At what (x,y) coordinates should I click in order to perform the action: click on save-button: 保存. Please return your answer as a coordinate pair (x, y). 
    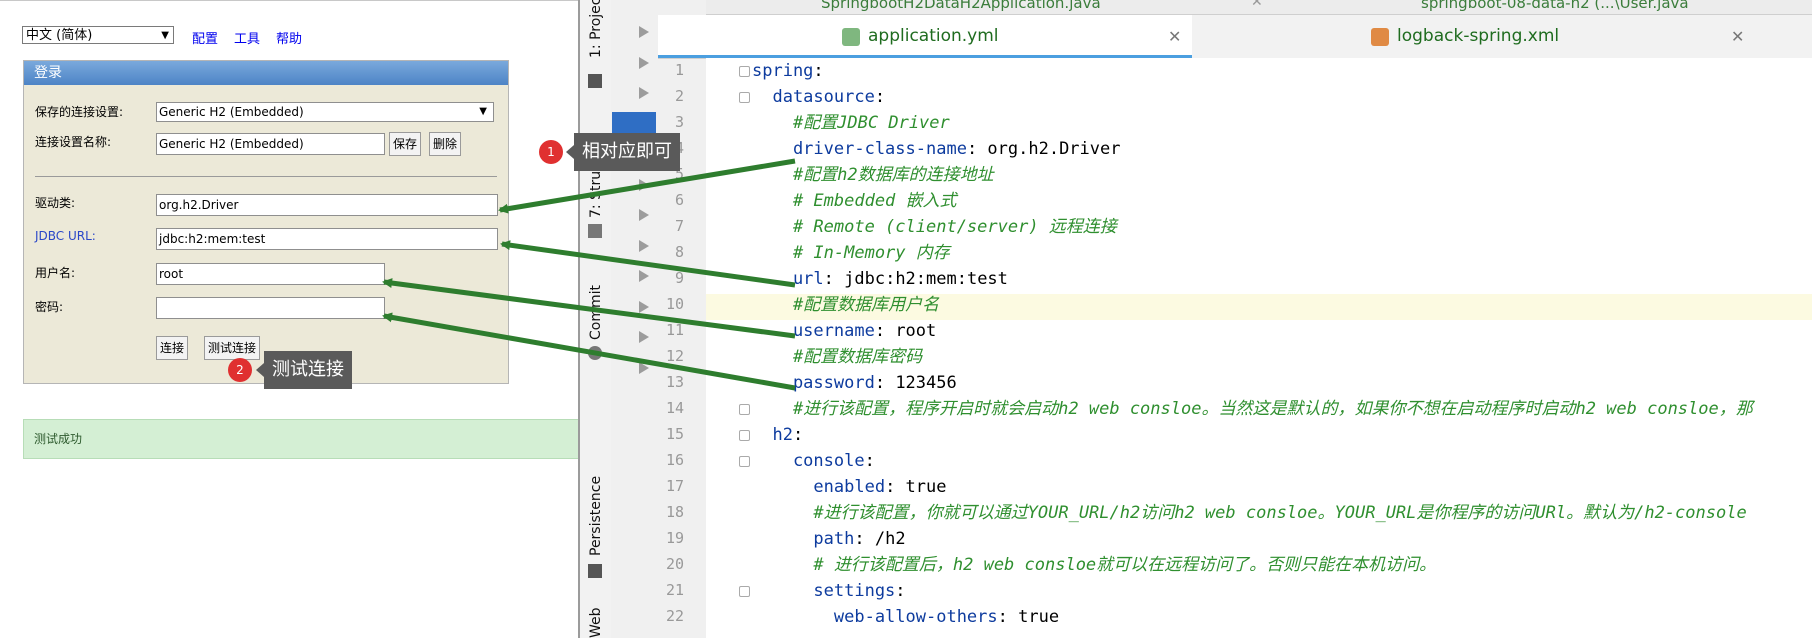
    Looking at the image, I should click on (405, 144).